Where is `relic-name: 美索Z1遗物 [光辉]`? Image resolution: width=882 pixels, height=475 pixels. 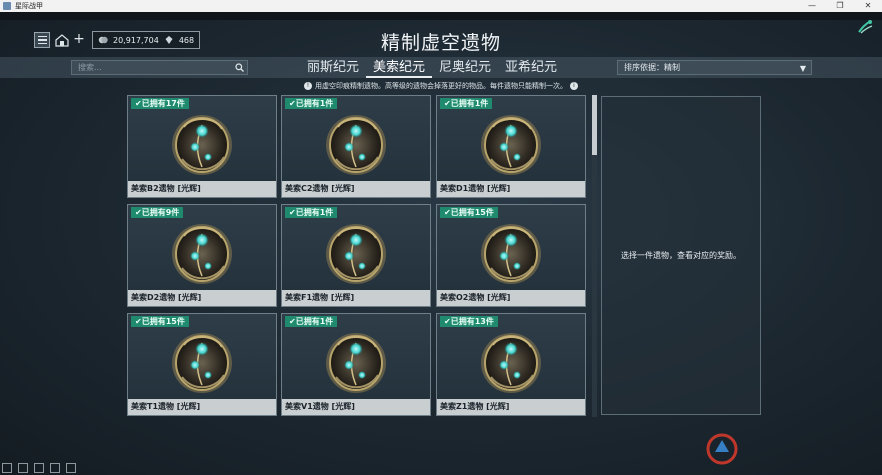
relic-name: 美索Z1遗物 [光辉] is located at coordinates (511, 407).